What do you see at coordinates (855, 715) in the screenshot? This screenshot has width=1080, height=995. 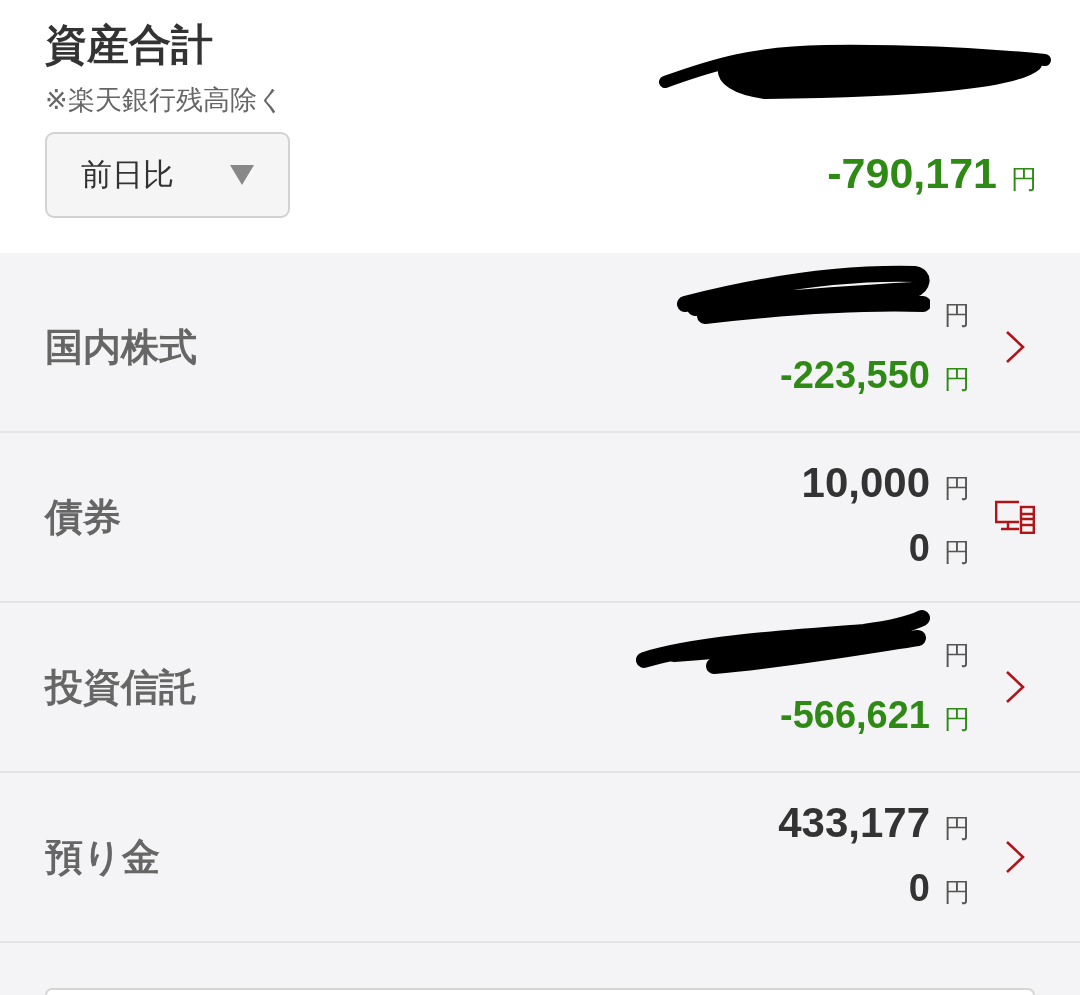 I see `change-value: -566,621` at bounding box center [855, 715].